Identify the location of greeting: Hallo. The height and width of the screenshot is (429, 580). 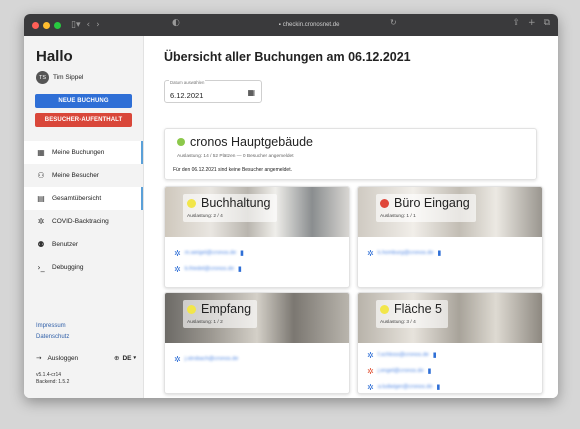
(54, 56).